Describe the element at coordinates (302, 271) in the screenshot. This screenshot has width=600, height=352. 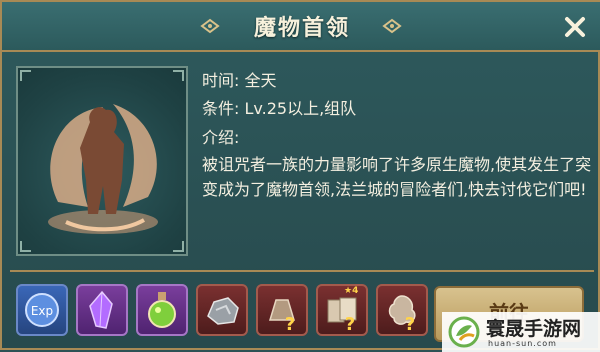
I see `section-divider` at that location.